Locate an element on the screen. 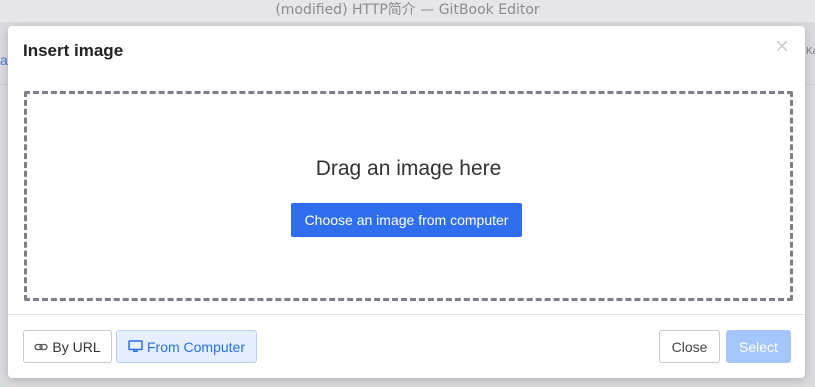 The height and width of the screenshot is (387, 815). close-icon: × is located at coordinates (782, 47).